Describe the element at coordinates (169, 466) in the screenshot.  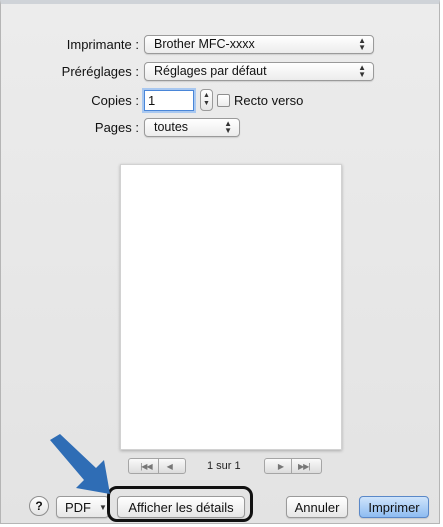
I see `previous-page-icon: ◀` at that location.